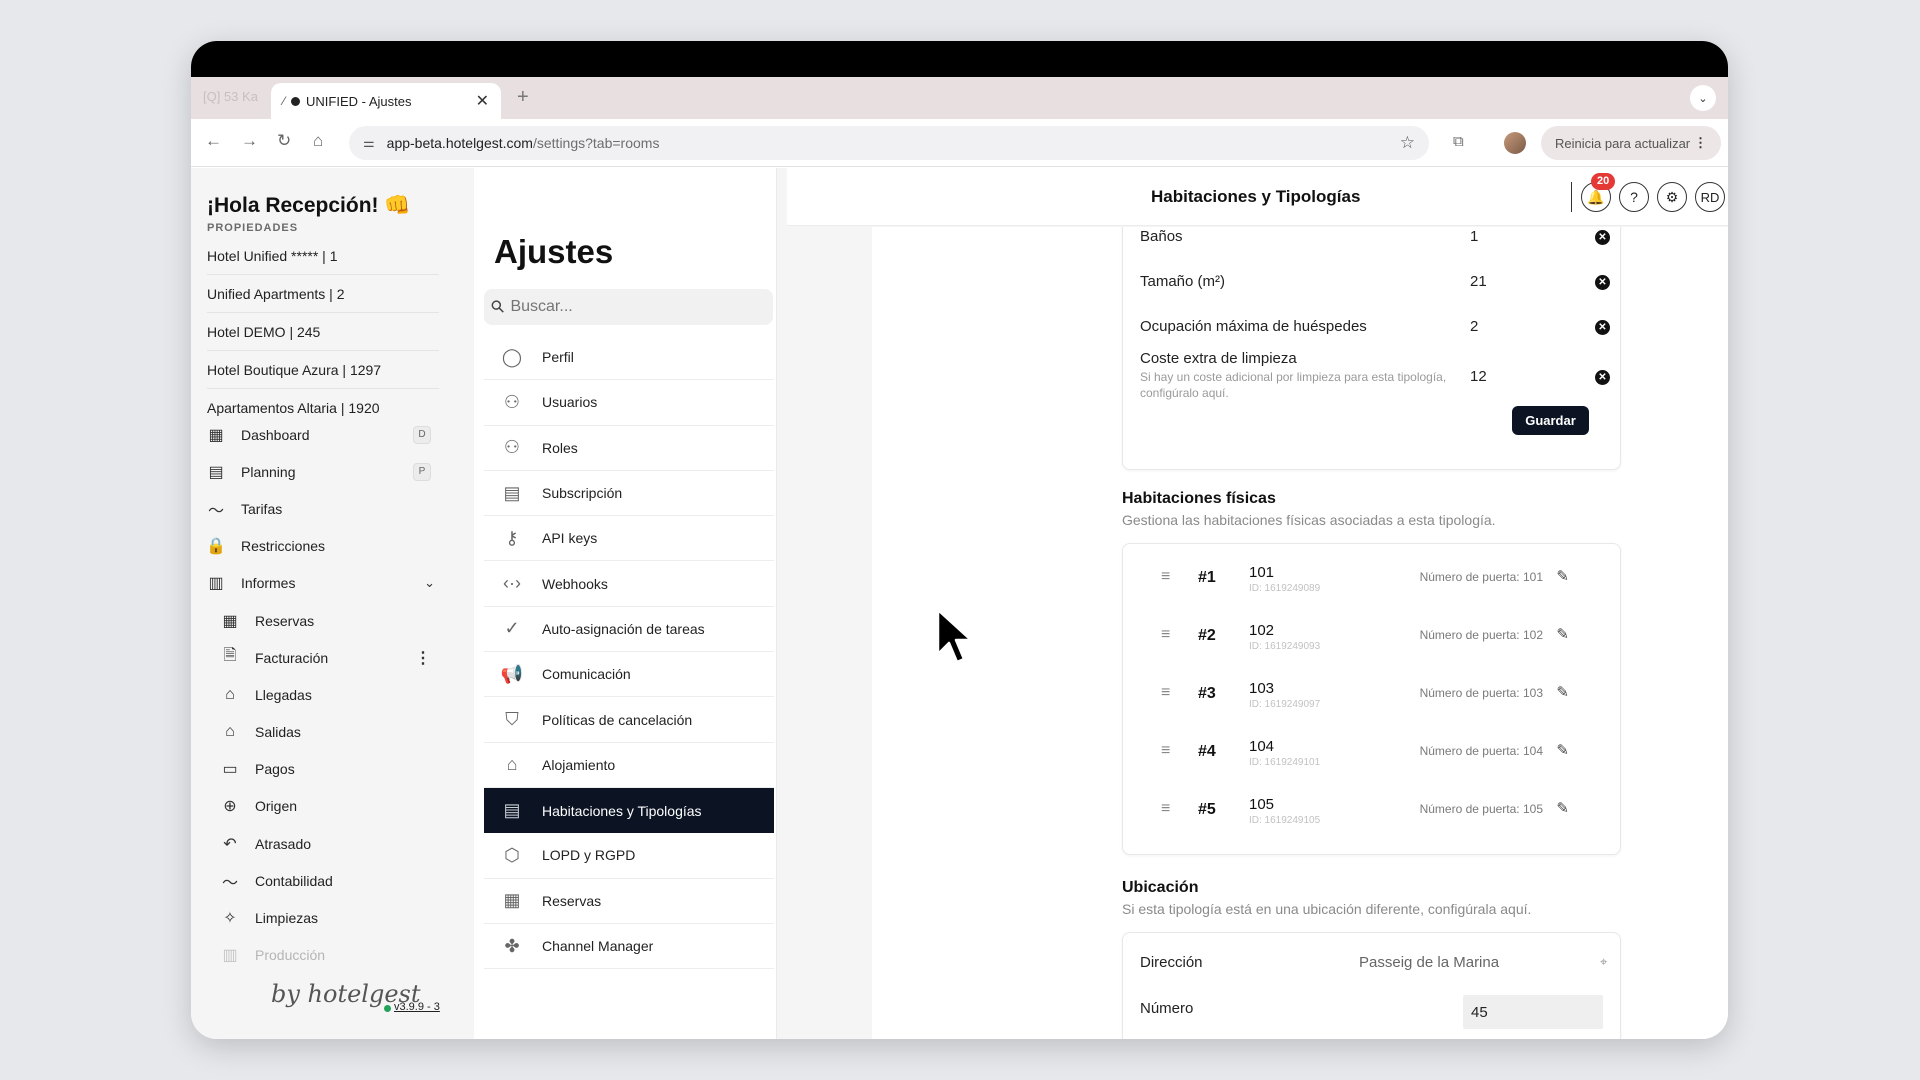  What do you see at coordinates (323, 294) in the screenshot?
I see `property-item: Unified Apartments | 2` at bounding box center [323, 294].